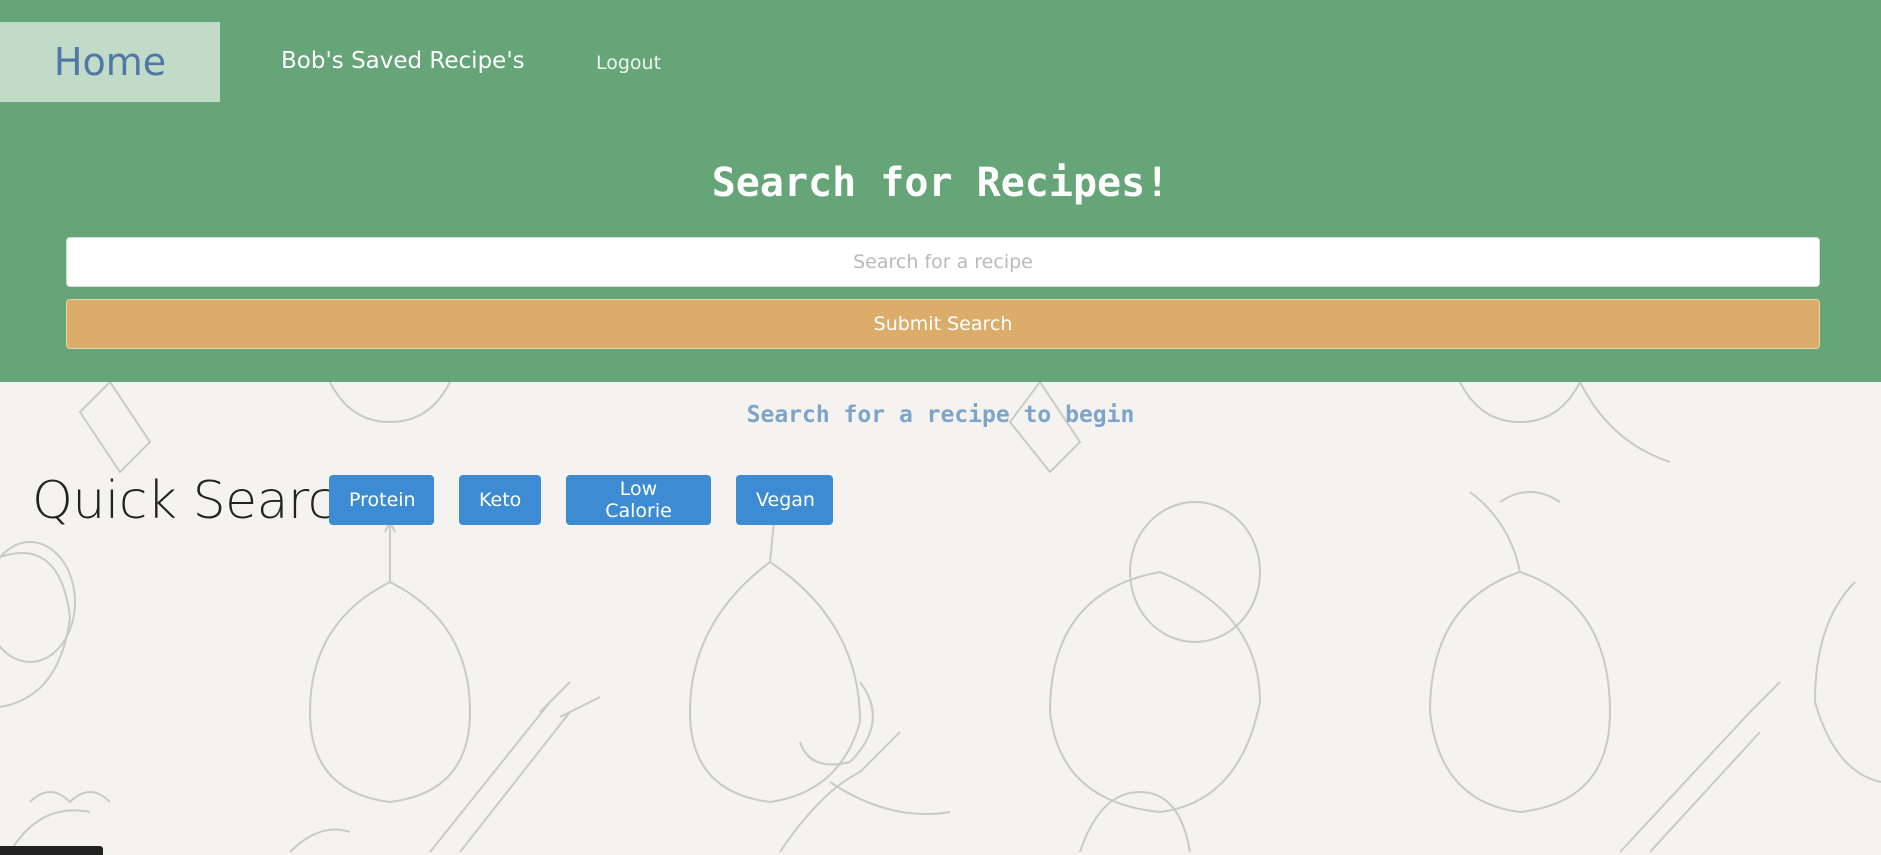  Describe the element at coordinates (403, 61) in the screenshot. I see `nav-saved-recipes-link: Bob's Saved Recipe's` at that location.